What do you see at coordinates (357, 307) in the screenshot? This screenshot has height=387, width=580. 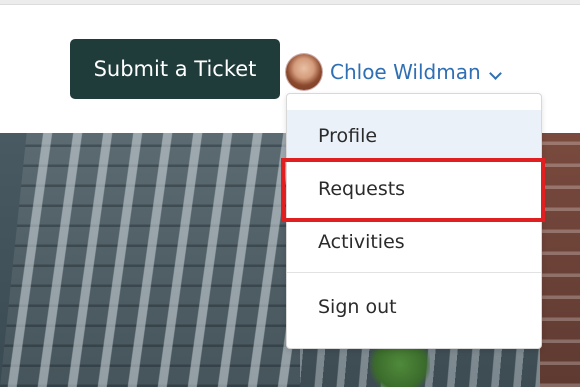 I see `menu-item-label: Sign out` at bounding box center [357, 307].